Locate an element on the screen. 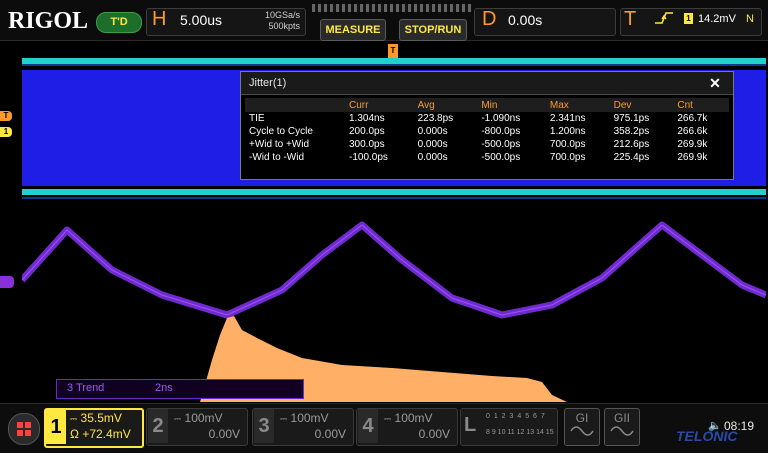 The image size is (768, 453). trigger-mode: N is located at coordinates (750, 19).